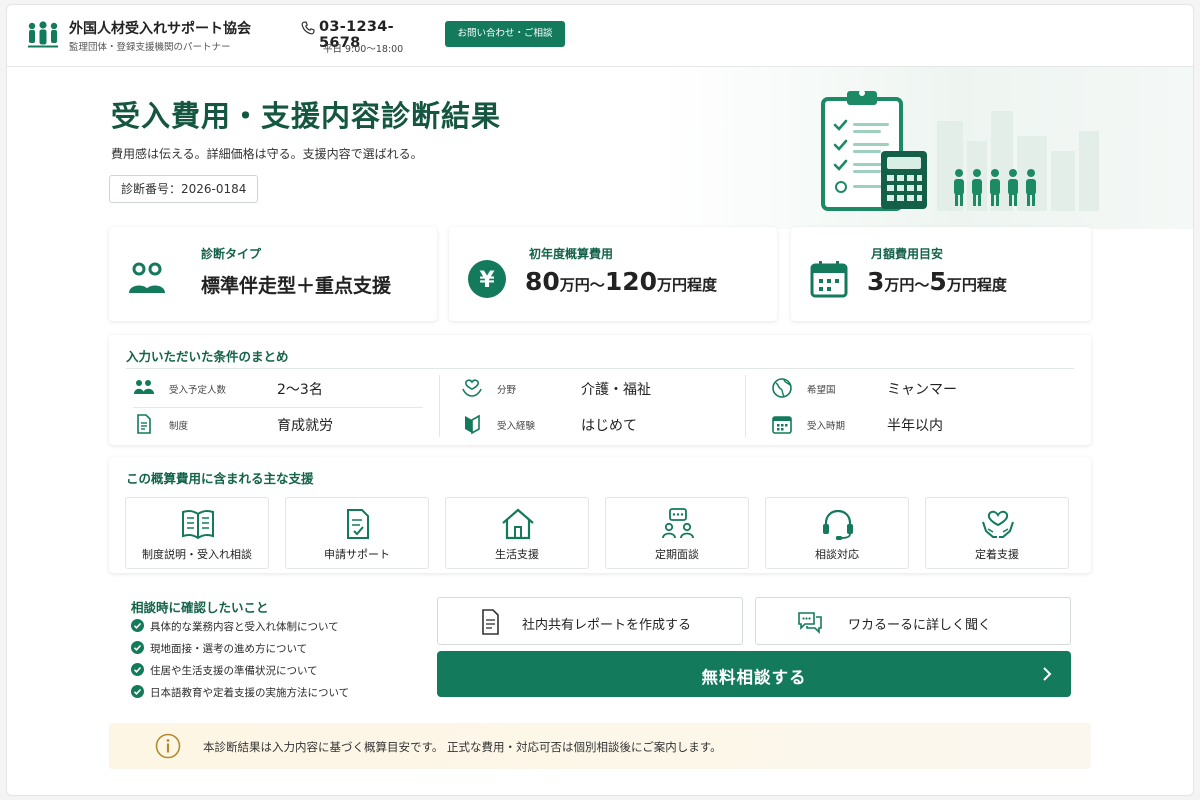 The image size is (1200, 800). Describe the element at coordinates (542, 281) in the screenshot. I see `first-year-min: 80` at that location.